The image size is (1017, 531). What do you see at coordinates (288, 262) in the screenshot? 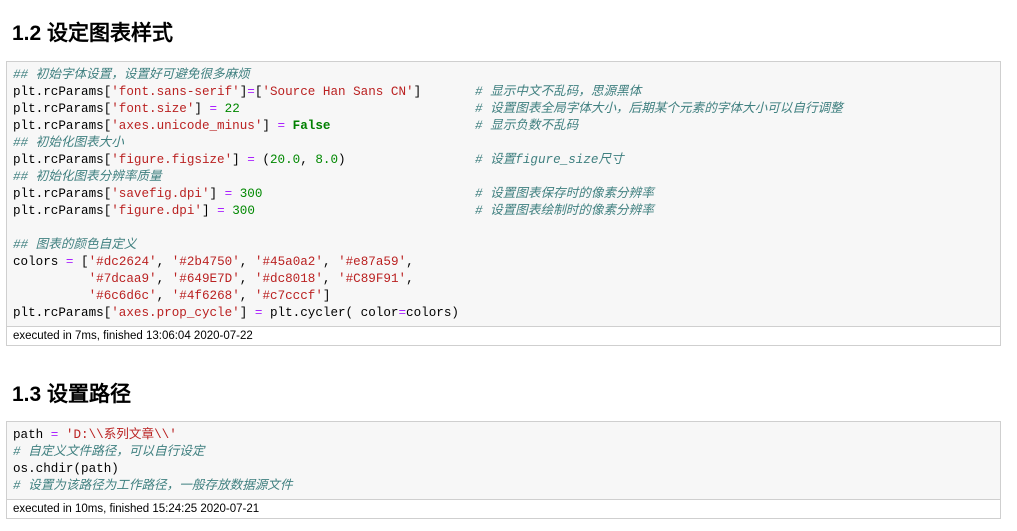
I see `code-token: '#45a0a2'` at bounding box center [288, 262].